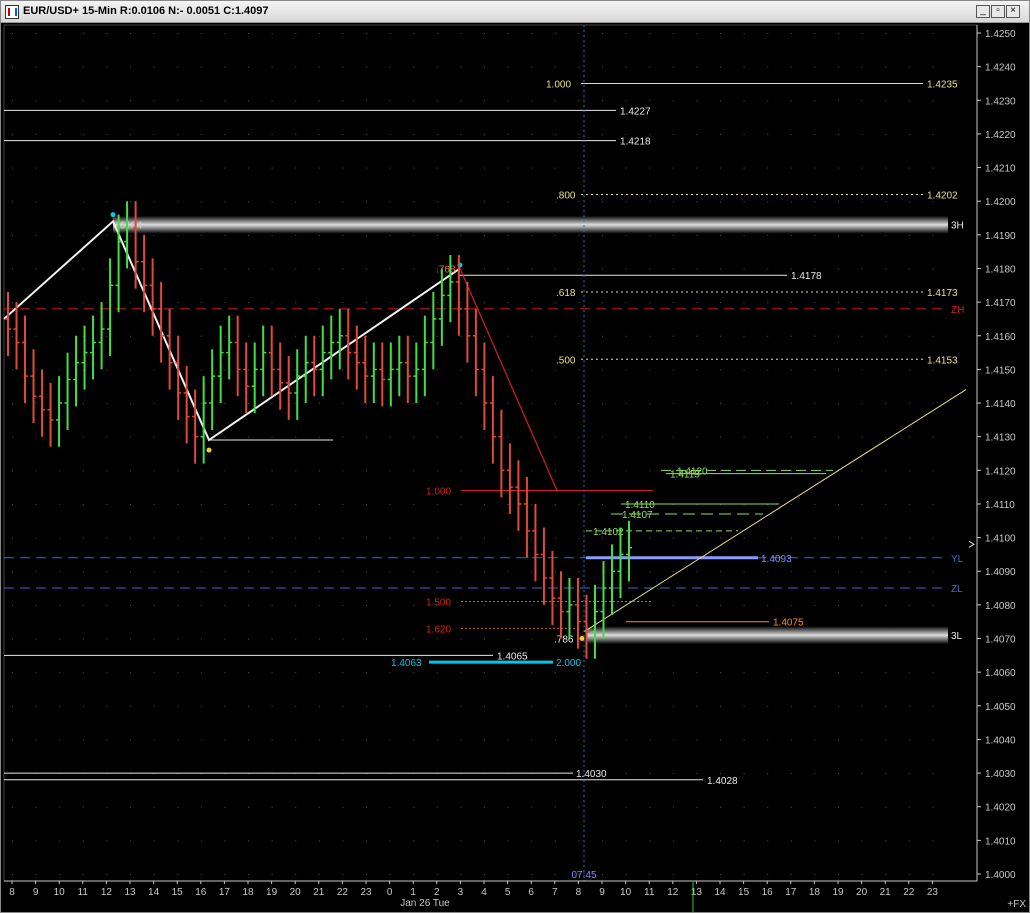 Image resolution: width=1030 pixels, height=913 pixels. What do you see at coordinates (1013, 11) in the screenshot?
I see `close-button: ×` at bounding box center [1013, 11].